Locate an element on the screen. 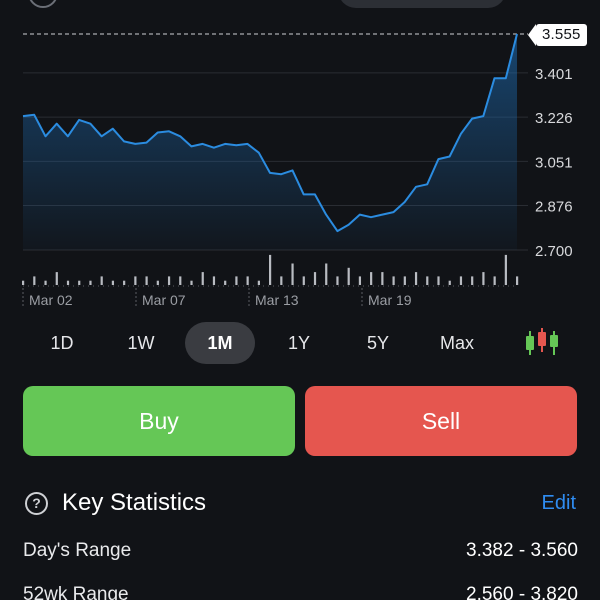 The image size is (600, 600). stat-label: Day's Range is located at coordinates (77, 550).